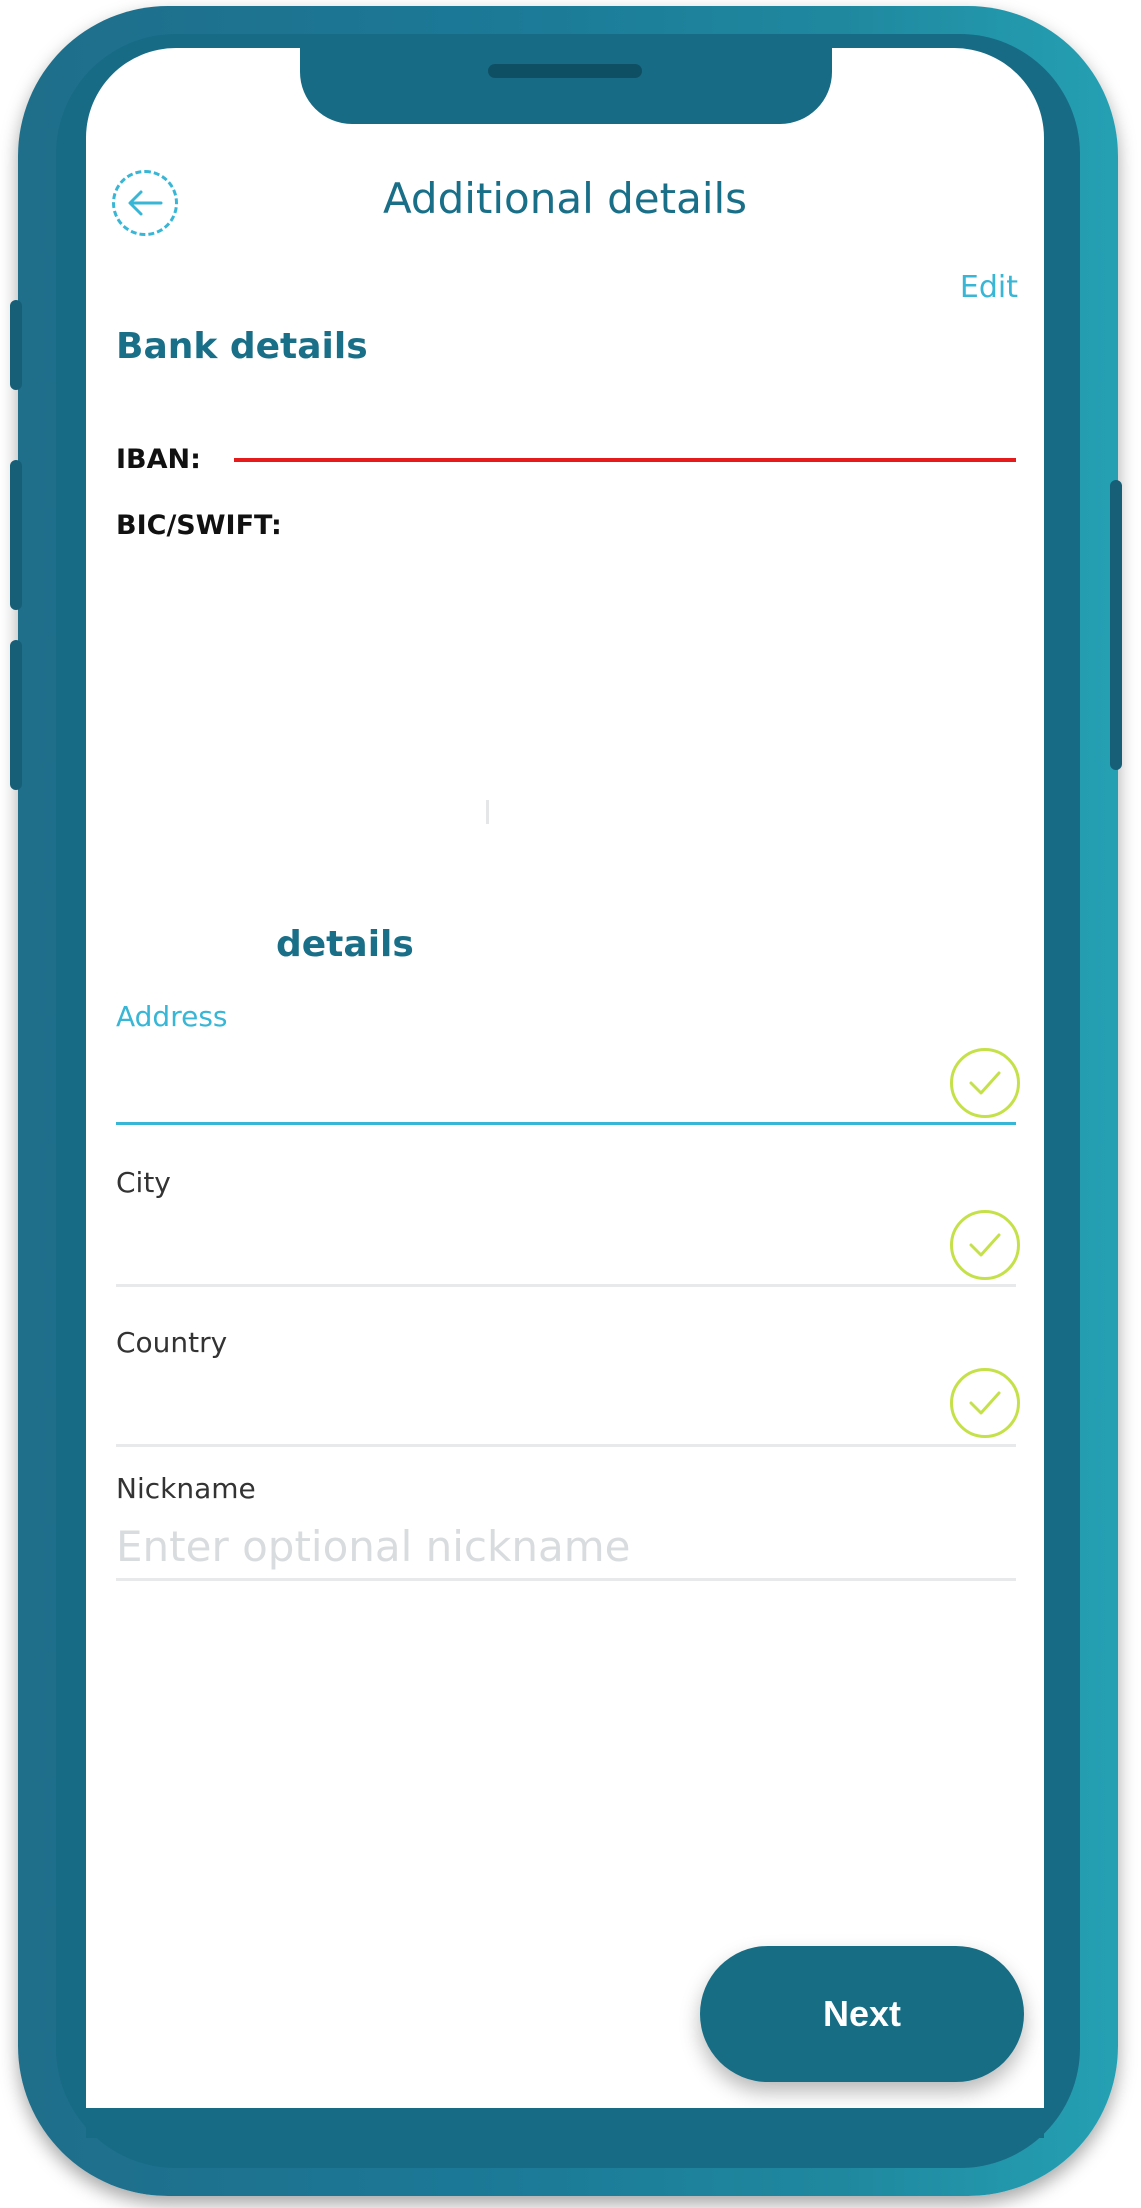 The image size is (1141, 2208). What do you see at coordinates (985, 1245) in the screenshot?
I see `city-valid-check-icon` at bounding box center [985, 1245].